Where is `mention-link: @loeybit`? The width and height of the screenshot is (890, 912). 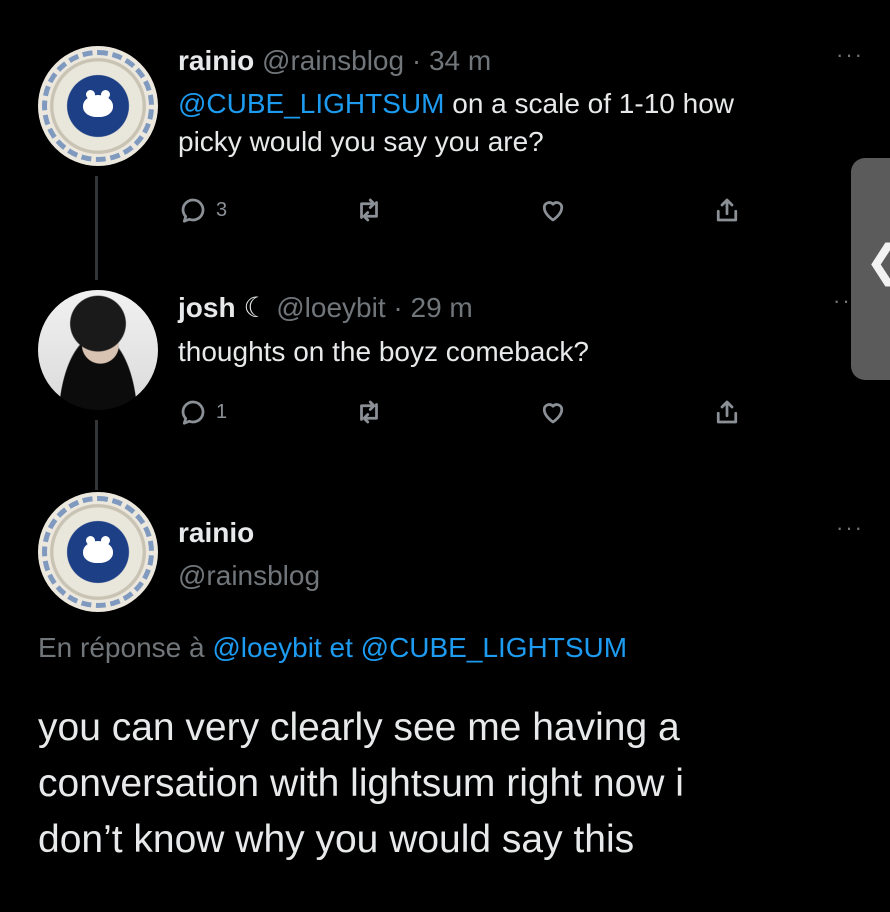 mention-link: @loeybit is located at coordinates (266, 647).